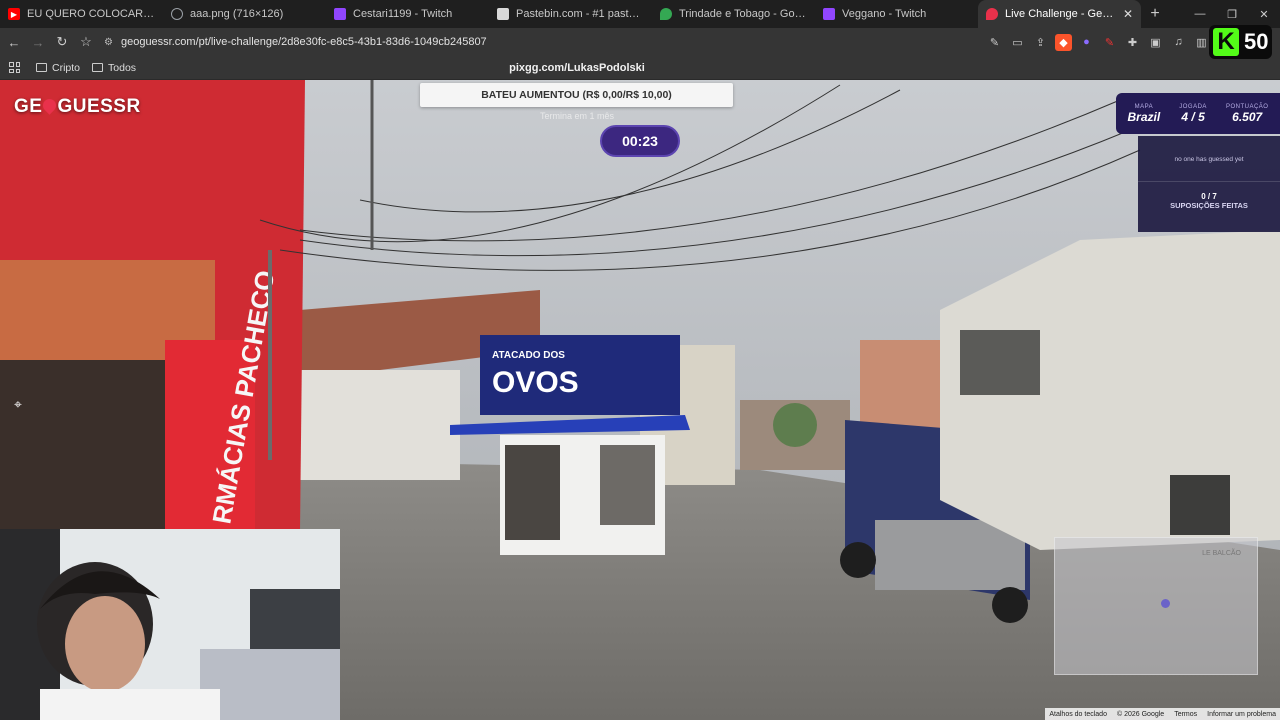 The width and height of the screenshot is (1280, 720). I want to click on new-tab-button: +, so click(1155, 14).